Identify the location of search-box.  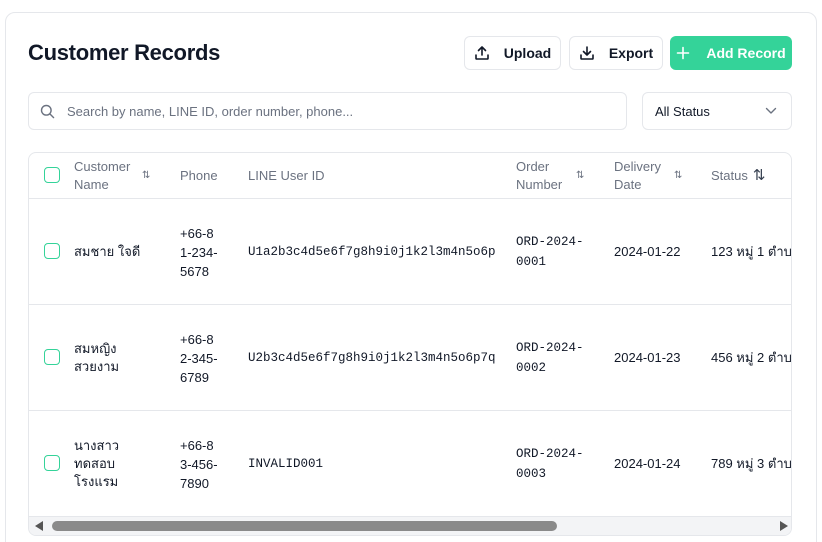
(327, 111).